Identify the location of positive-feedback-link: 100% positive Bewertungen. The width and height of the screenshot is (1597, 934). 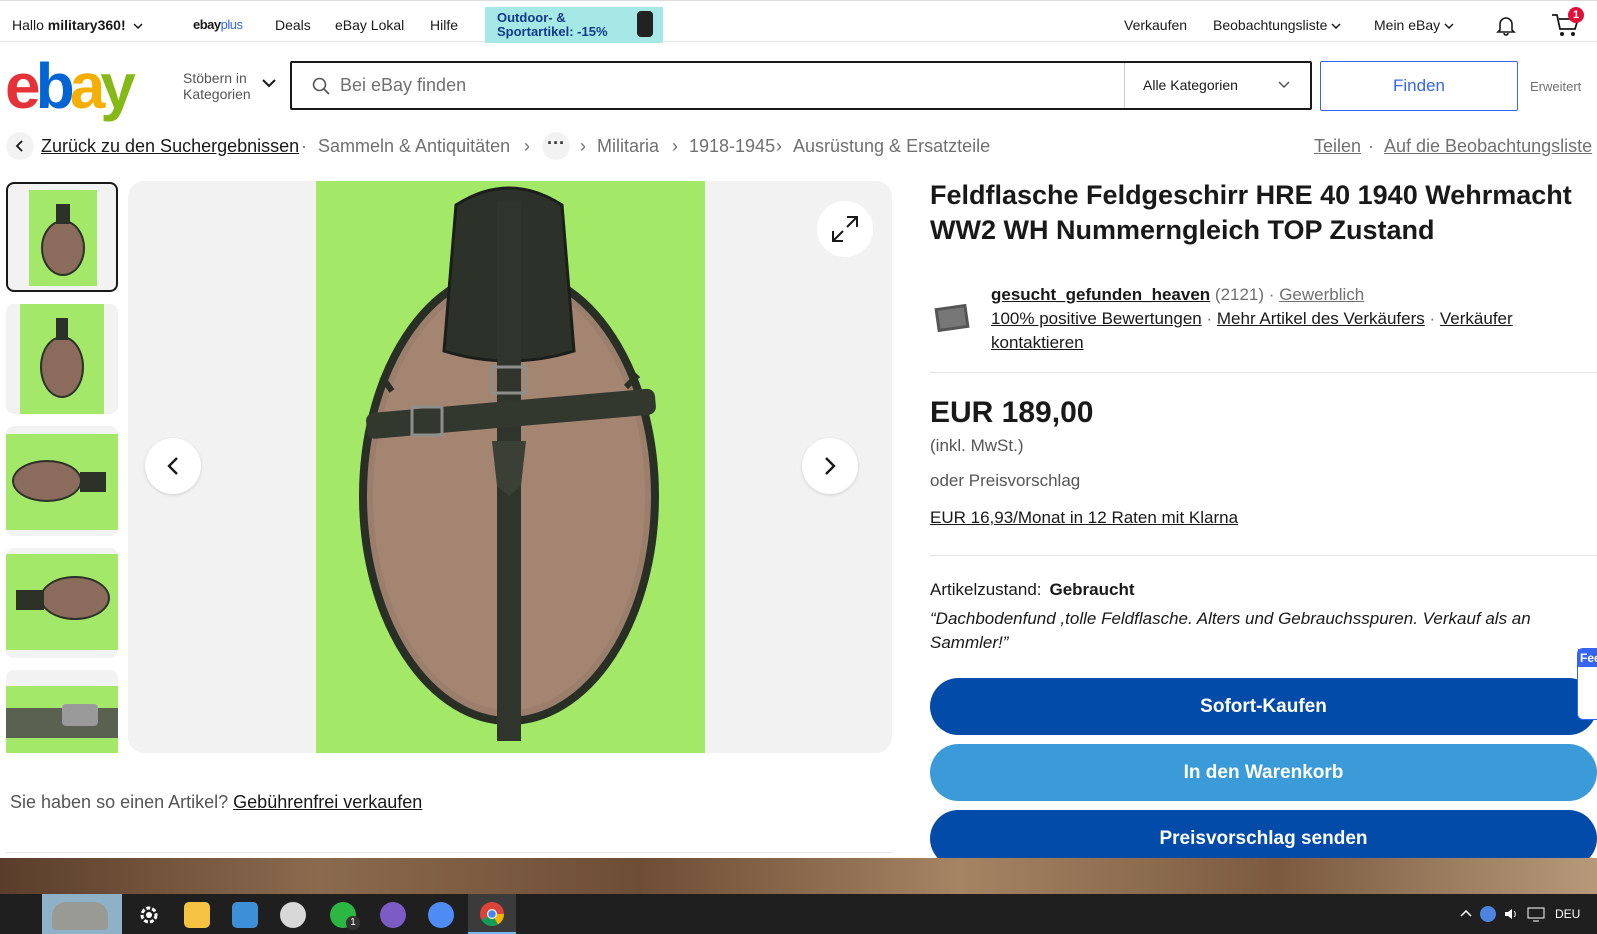
(1096, 318).